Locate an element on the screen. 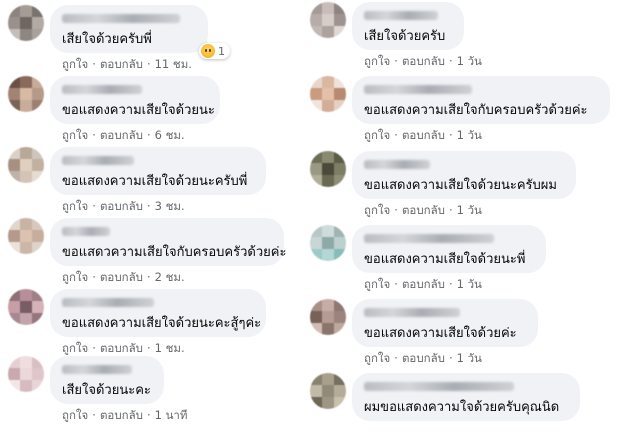 Image resolution: width=640 pixels, height=437 pixels. reaction-badge: 1 is located at coordinates (214, 51).